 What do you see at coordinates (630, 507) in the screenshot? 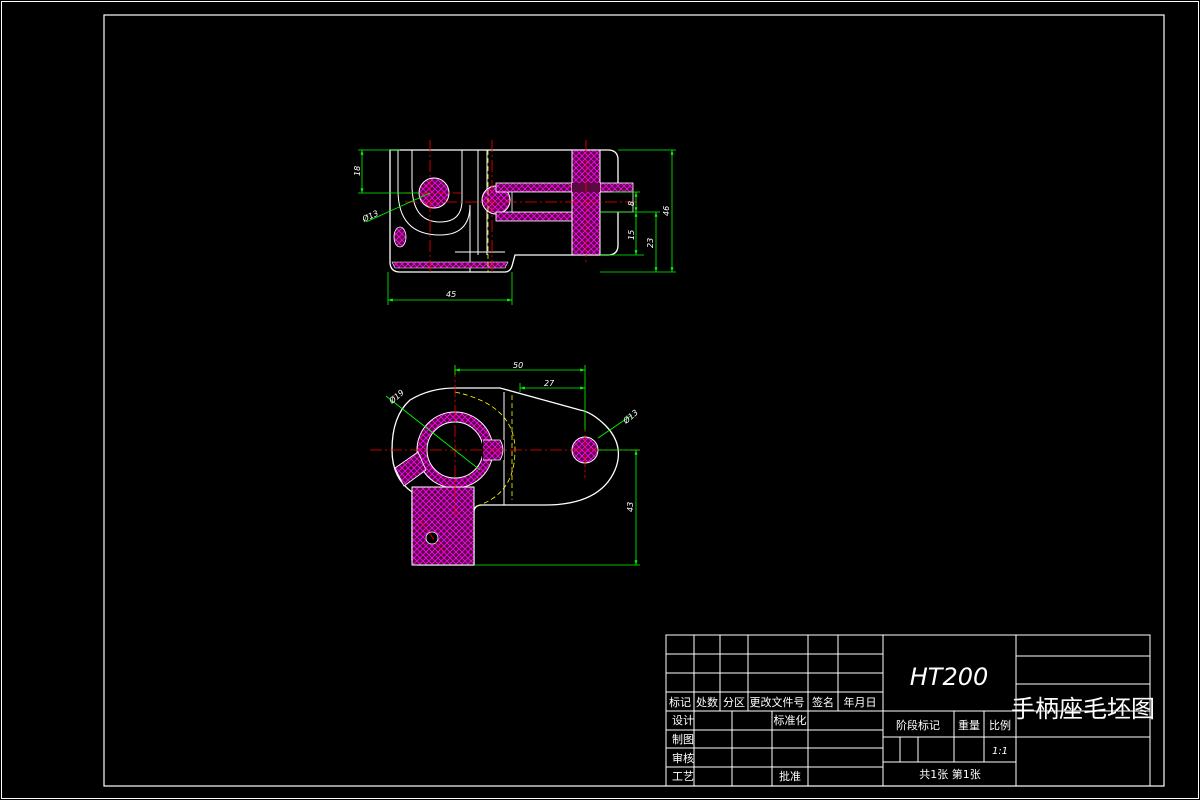
I see `dim-depth: 43` at bounding box center [630, 507].